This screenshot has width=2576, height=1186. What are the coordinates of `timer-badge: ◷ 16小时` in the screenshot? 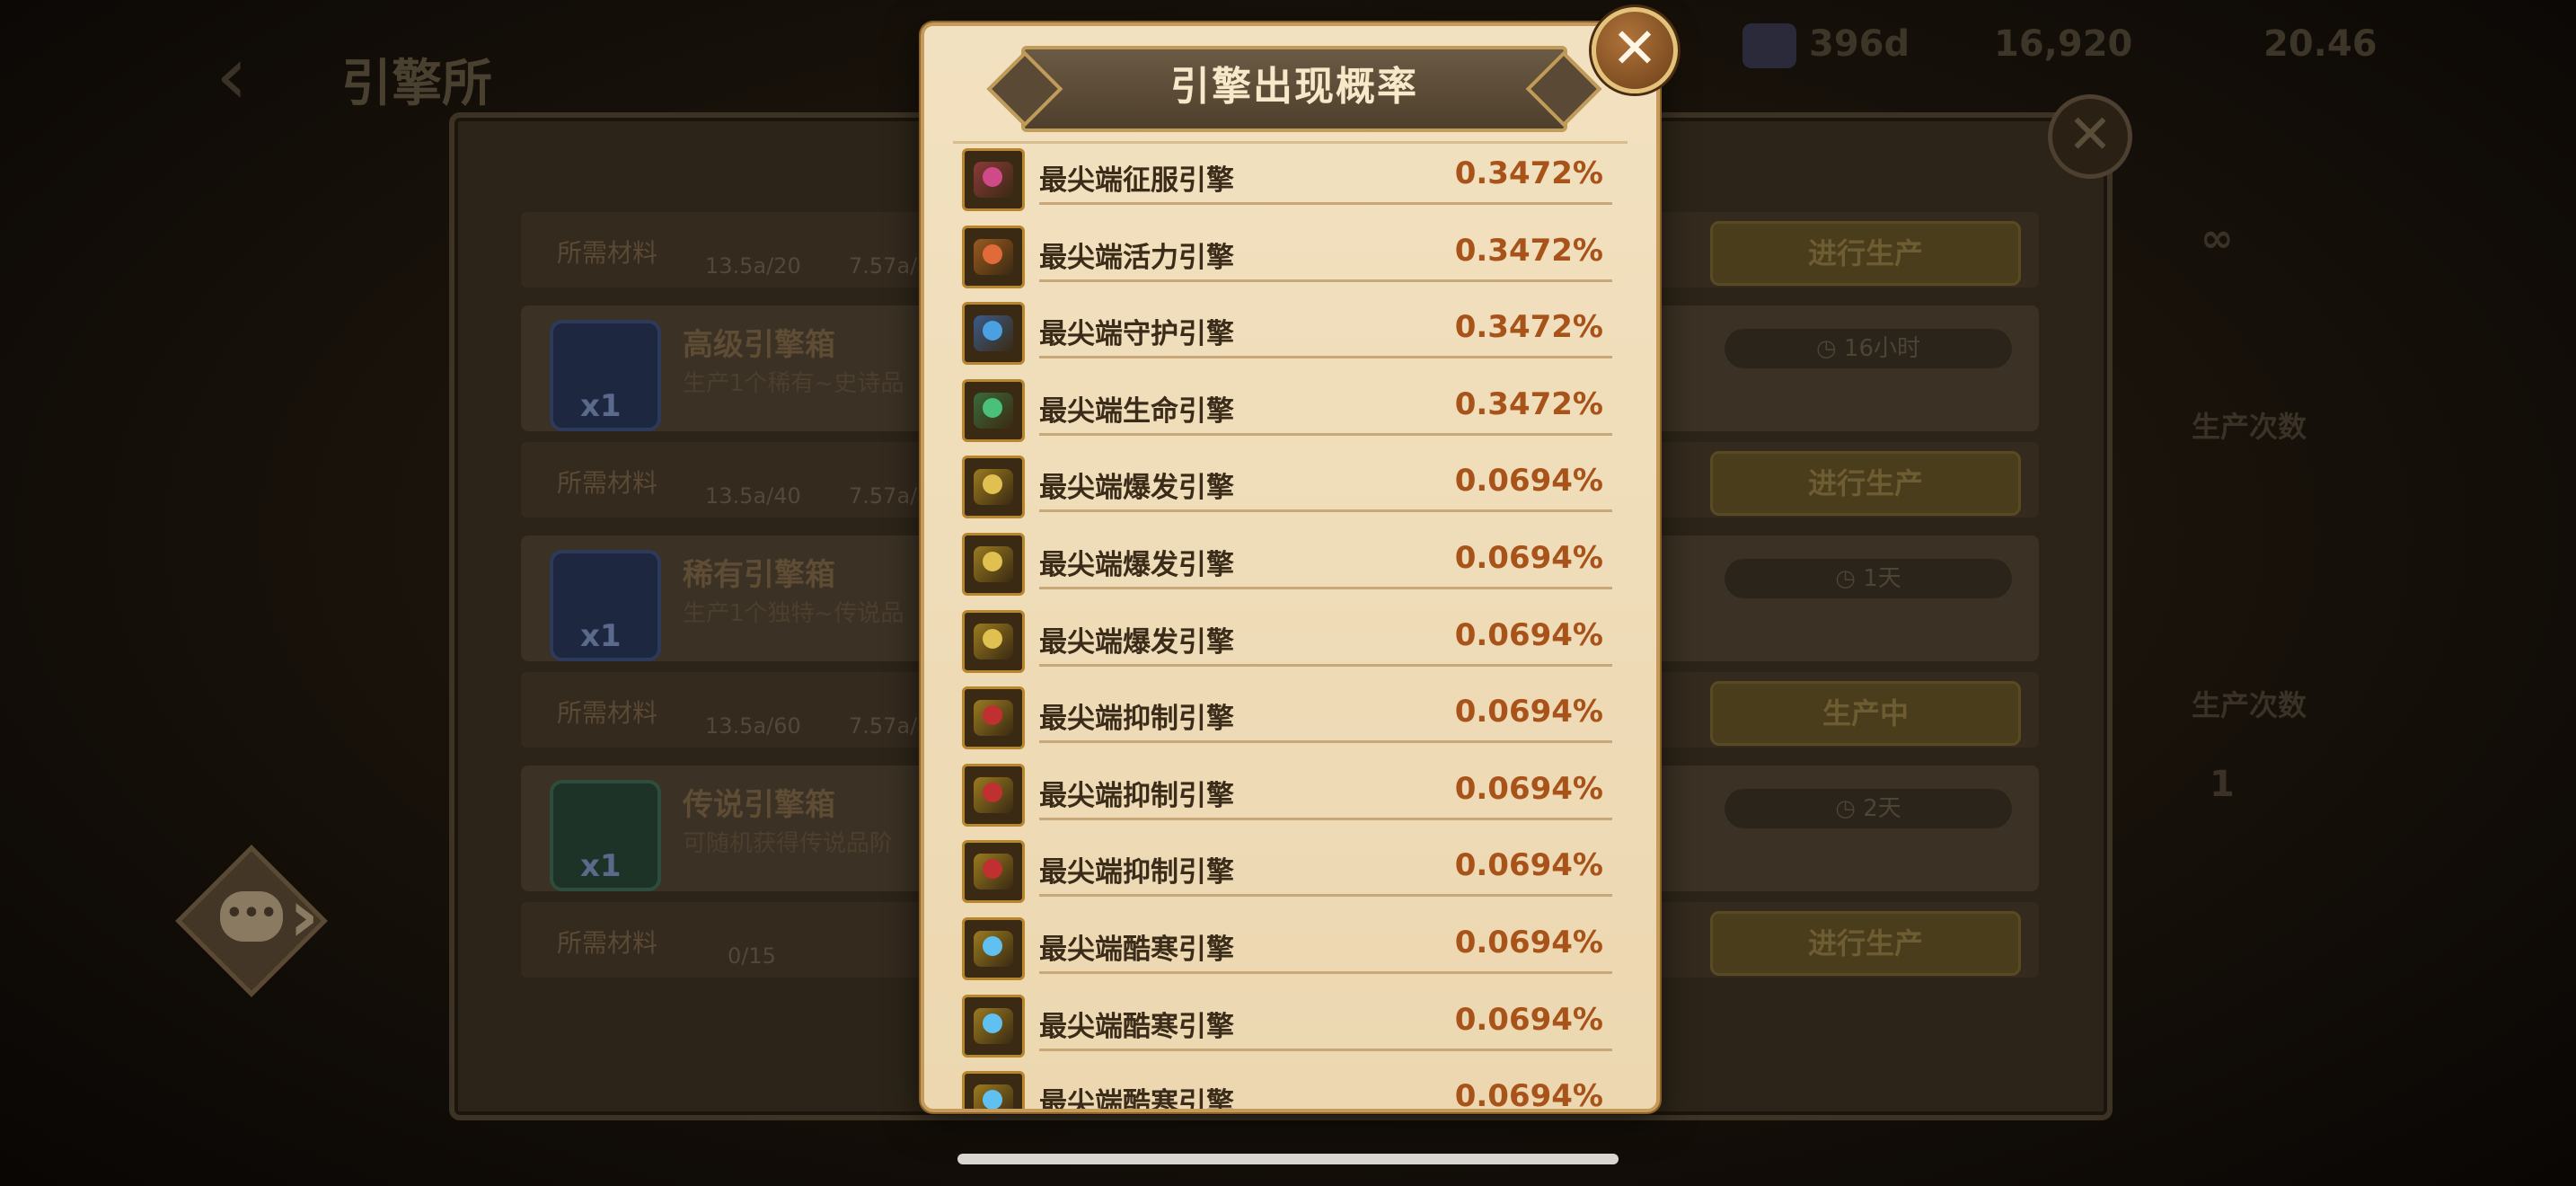 It's located at (1868, 348).